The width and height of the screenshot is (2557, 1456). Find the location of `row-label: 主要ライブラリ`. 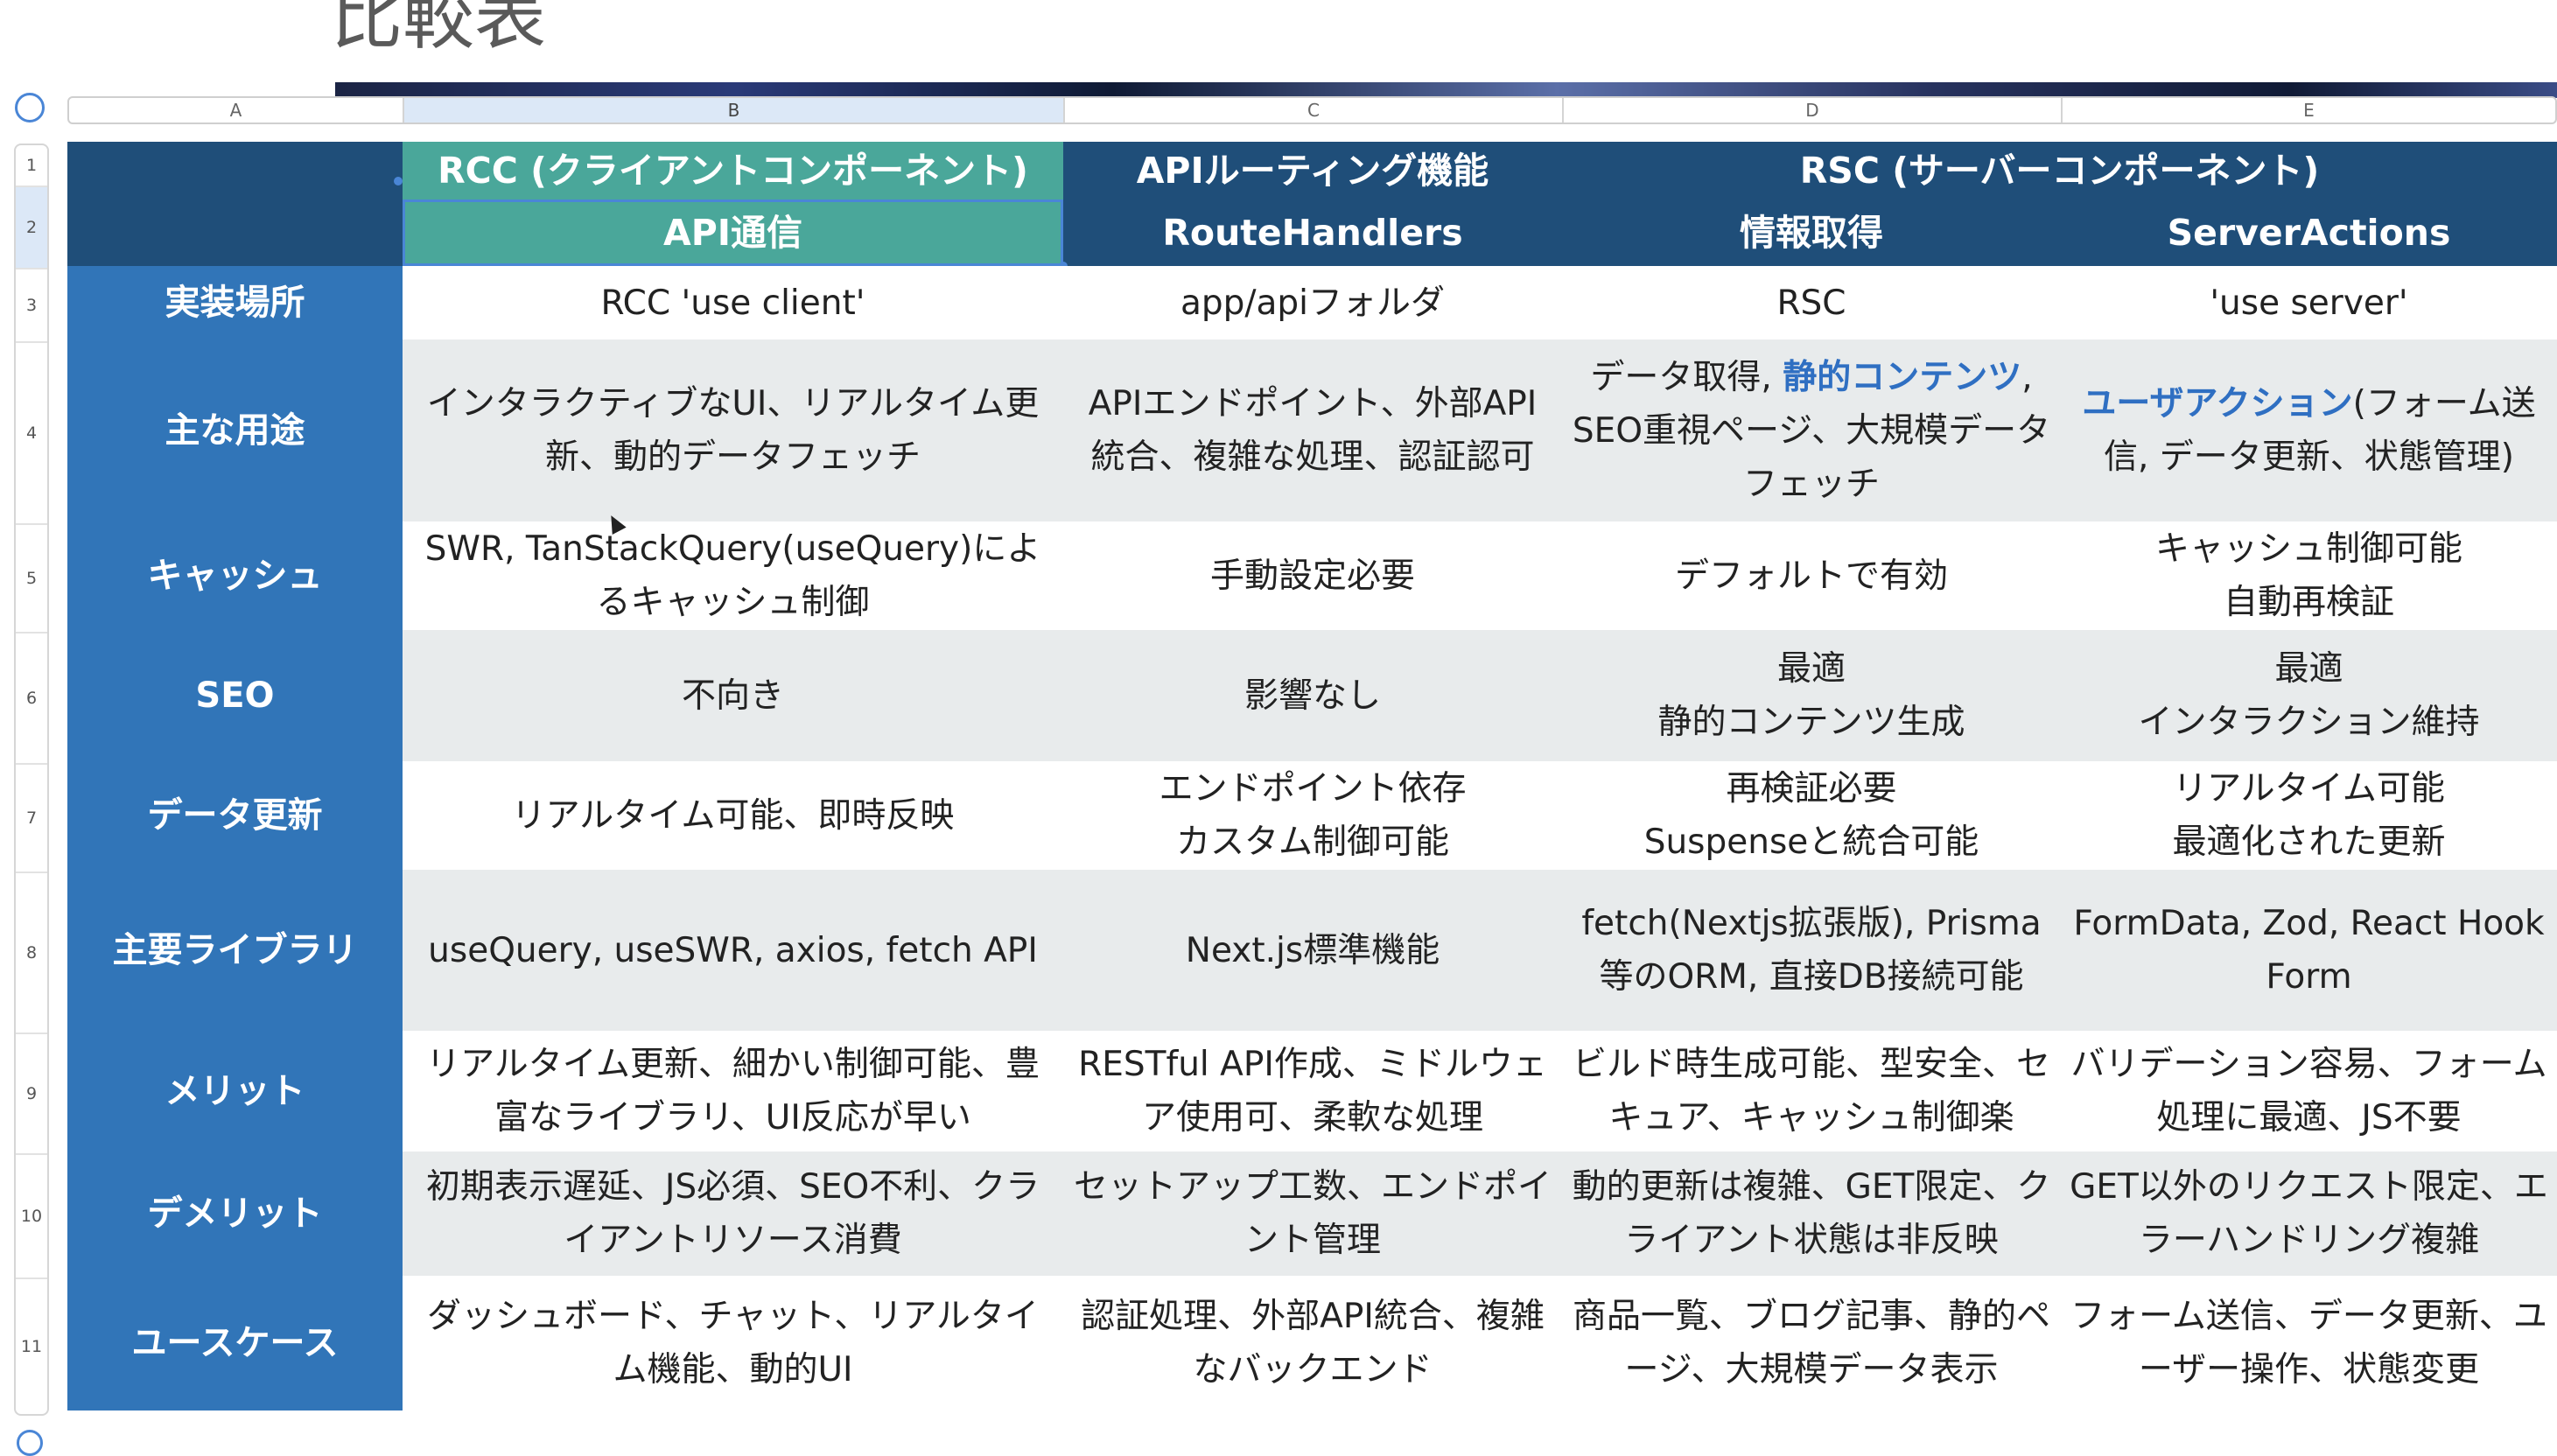

row-label: 主要ライブラリ is located at coordinates (235, 950).